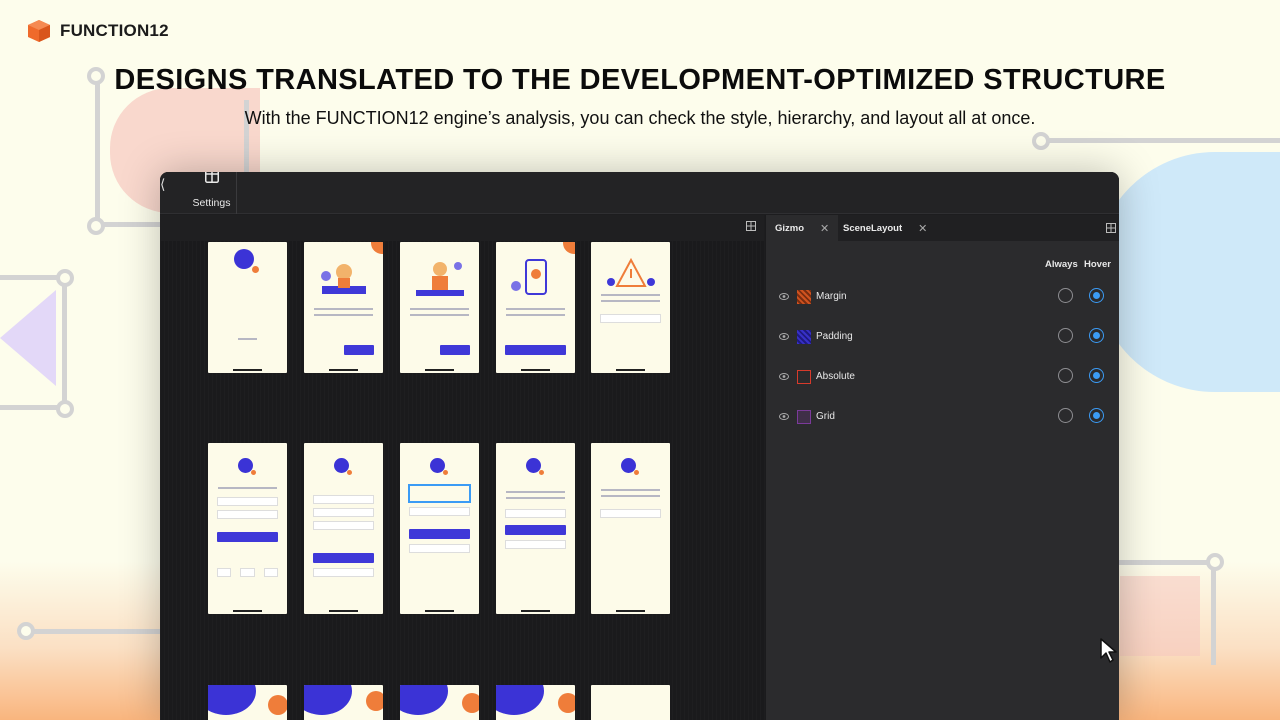 The height and width of the screenshot is (720, 1280). Describe the element at coordinates (825, 416) in the screenshot. I see `gizmo-label: Grid` at that location.